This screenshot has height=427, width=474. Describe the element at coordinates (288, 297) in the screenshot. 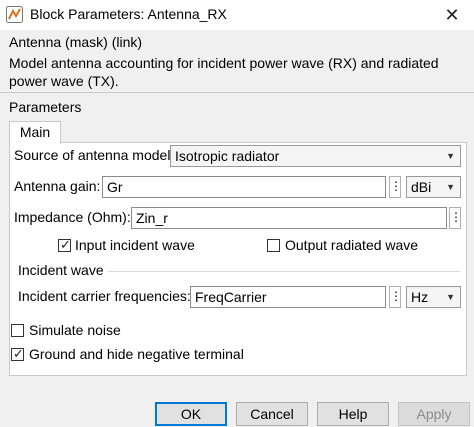

I see `carrier-frequencies-input: FreqCarrier` at that location.